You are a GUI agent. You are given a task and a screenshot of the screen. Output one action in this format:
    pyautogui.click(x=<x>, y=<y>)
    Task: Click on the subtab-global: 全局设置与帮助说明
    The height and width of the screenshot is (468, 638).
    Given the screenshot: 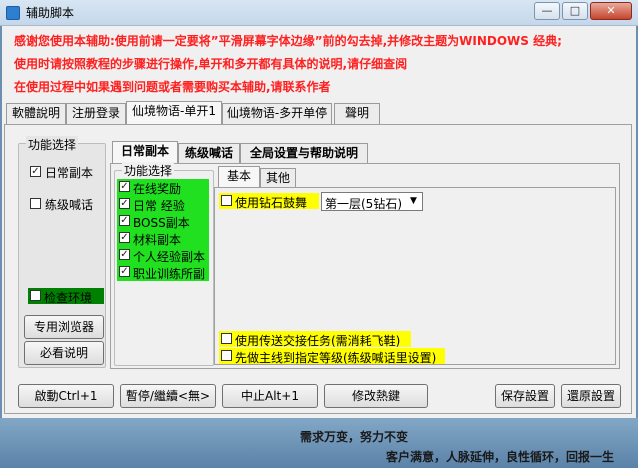 What is the action you would take?
    pyautogui.click(x=304, y=153)
    